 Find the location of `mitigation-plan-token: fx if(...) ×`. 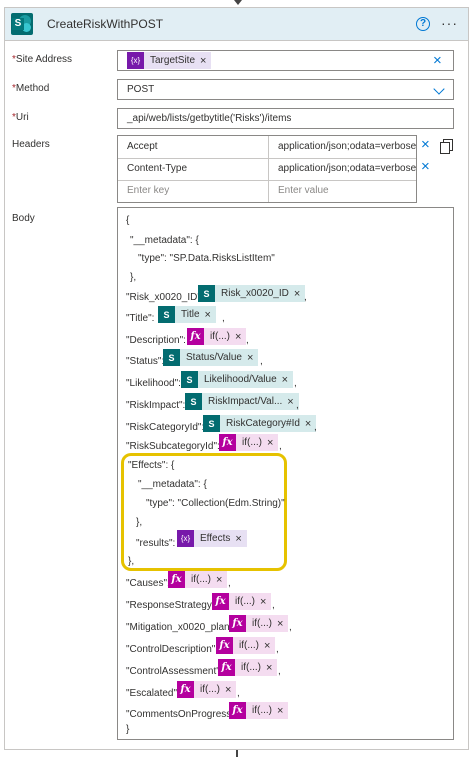

mitigation-plan-token: fx if(...) × is located at coordinates (259, 623).